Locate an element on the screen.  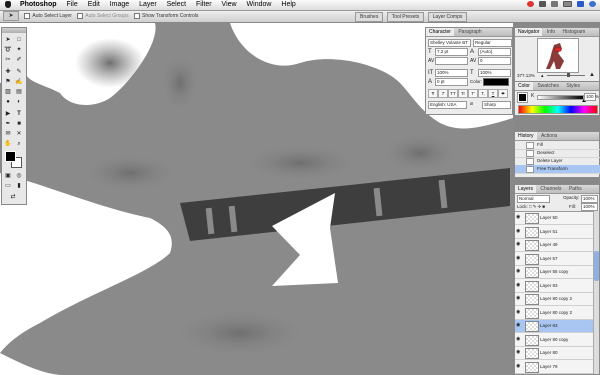
k-slider-track is located at coordinates (560, 97).